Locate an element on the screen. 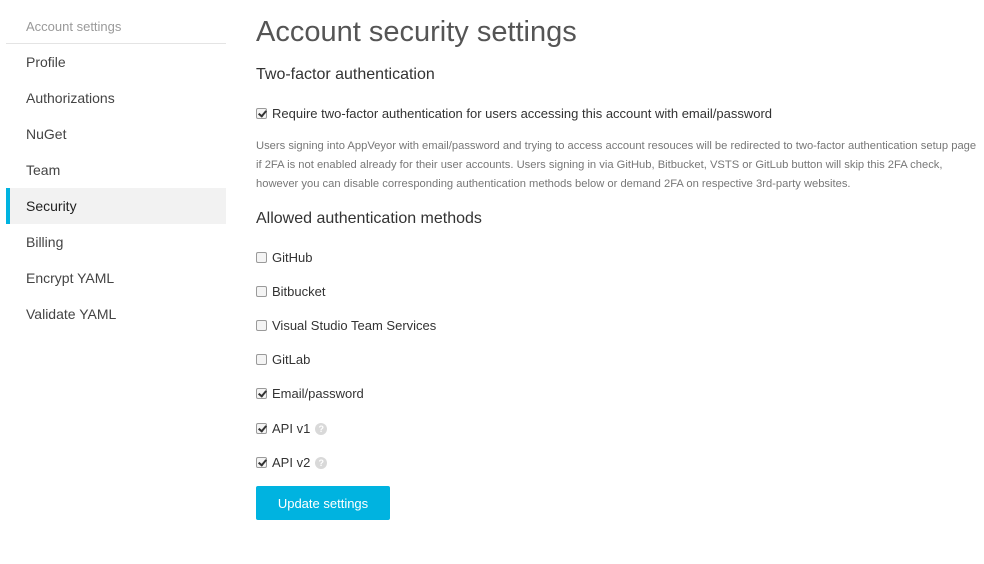 Image resolution: width=984 pixels, height=564 pixels. vsts-checkbox is located at coordinates (261, 325).